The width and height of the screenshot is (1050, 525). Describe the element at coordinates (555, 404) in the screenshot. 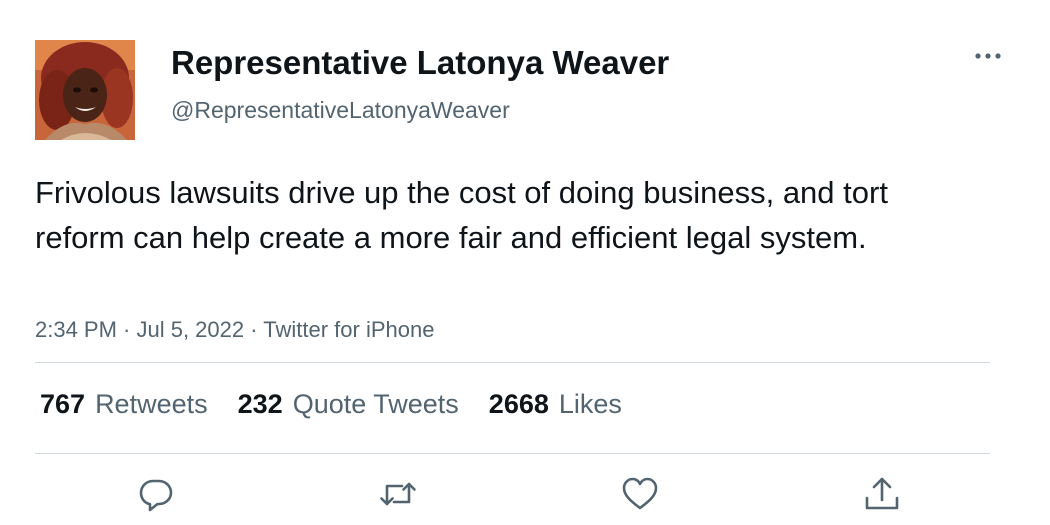

I see `likes-stat: 2668 Likes` at that location.